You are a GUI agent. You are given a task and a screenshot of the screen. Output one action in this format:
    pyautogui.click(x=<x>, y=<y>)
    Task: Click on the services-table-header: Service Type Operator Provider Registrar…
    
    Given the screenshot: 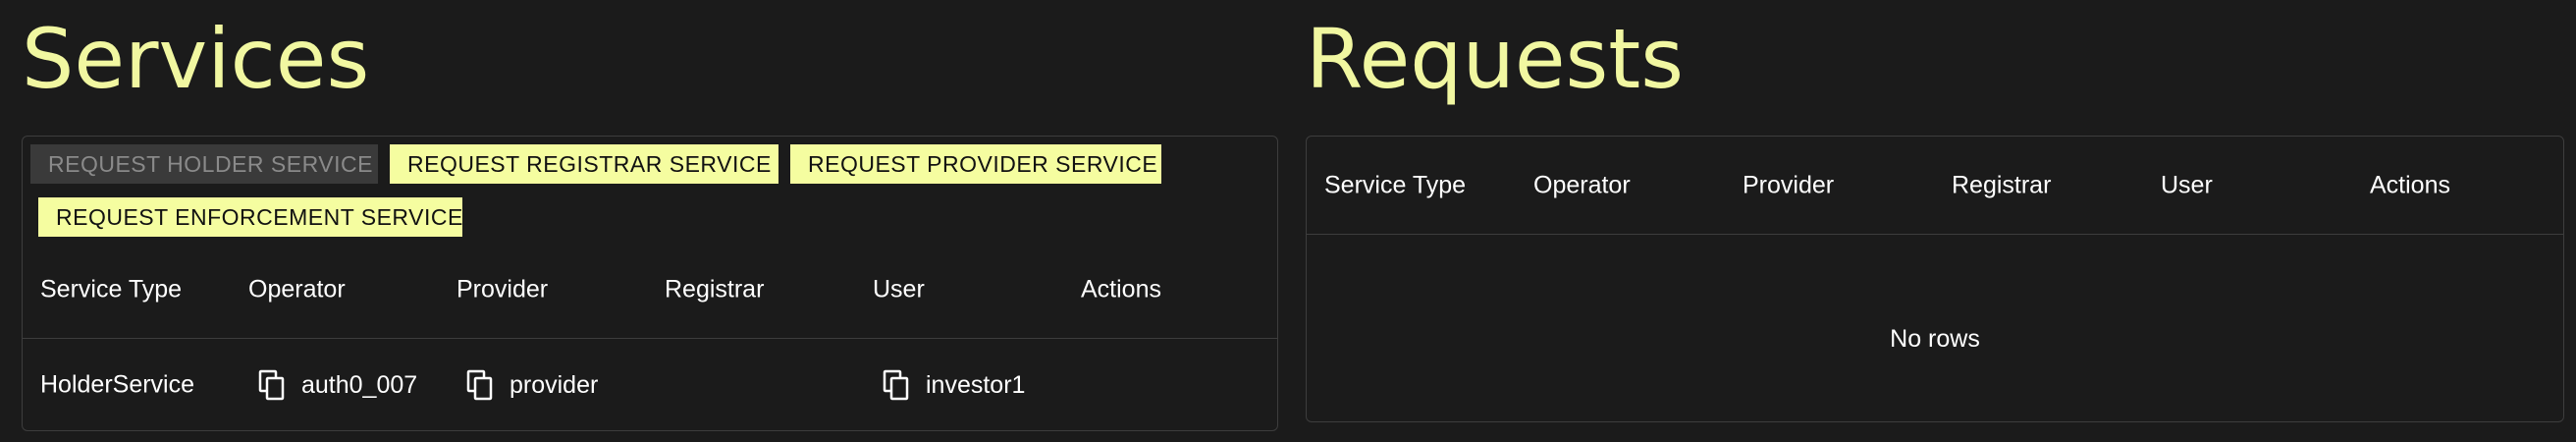 What is the action you would take?
    pyautogui.click(x=650, y=290)
    